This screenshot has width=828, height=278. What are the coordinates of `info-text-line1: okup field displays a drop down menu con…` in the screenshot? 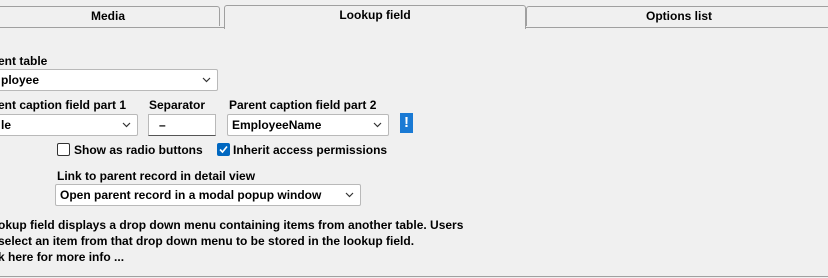 It's located at (232, 225).